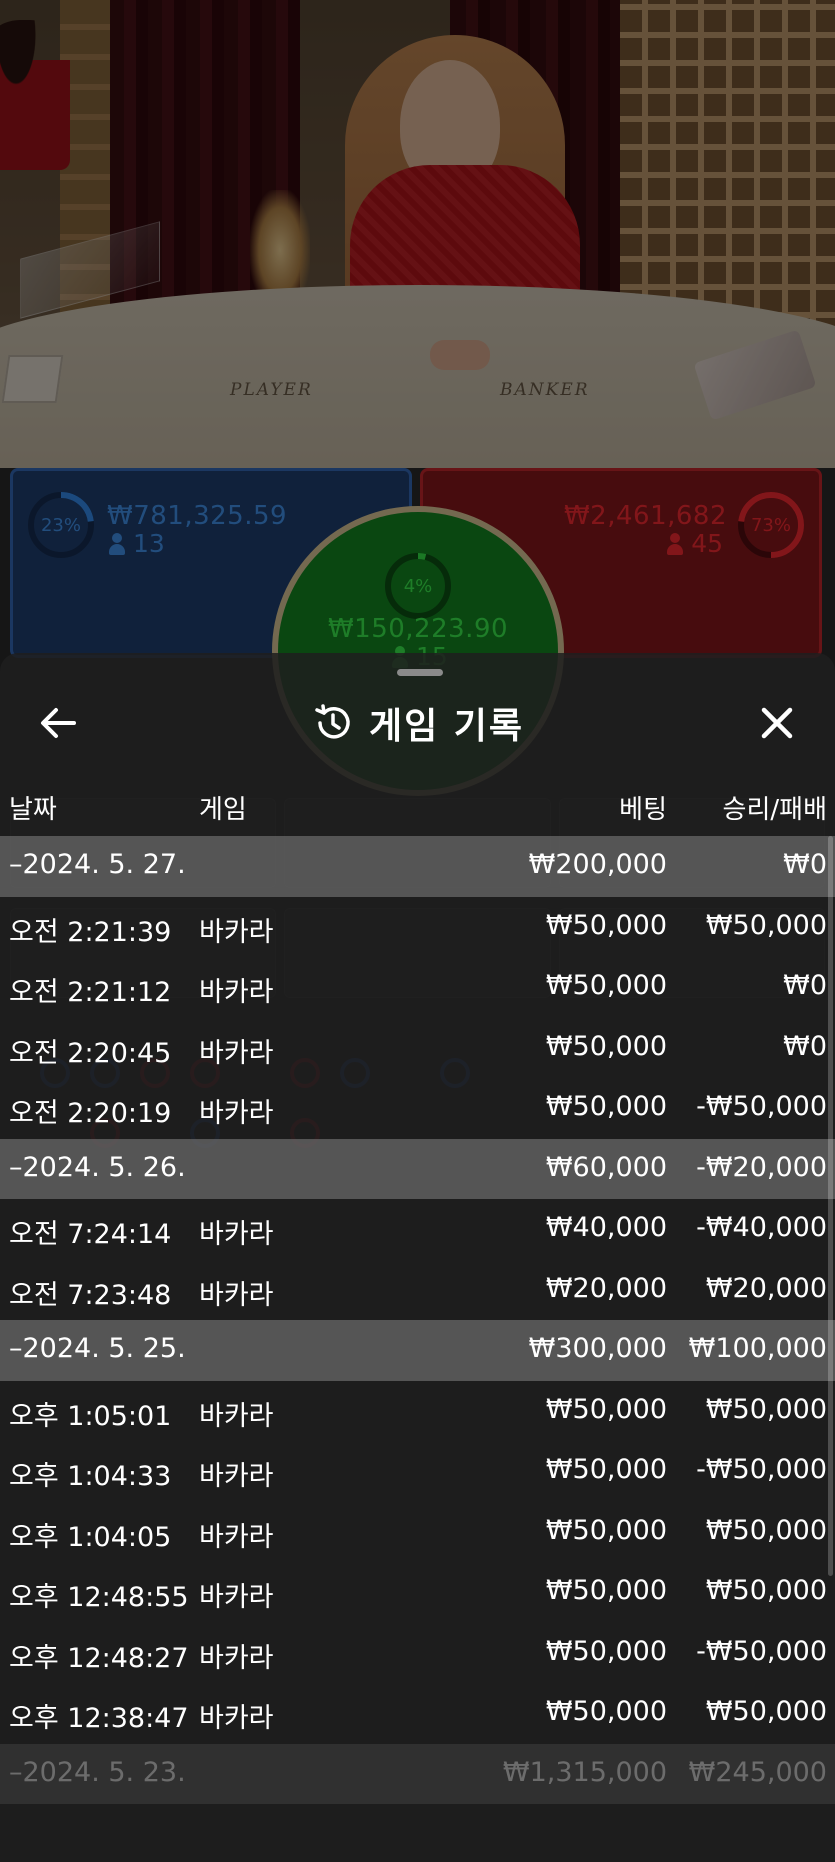 The image size is (835, 1862). I want to click on column-header-result: 승리/패배, so click(774, 810).